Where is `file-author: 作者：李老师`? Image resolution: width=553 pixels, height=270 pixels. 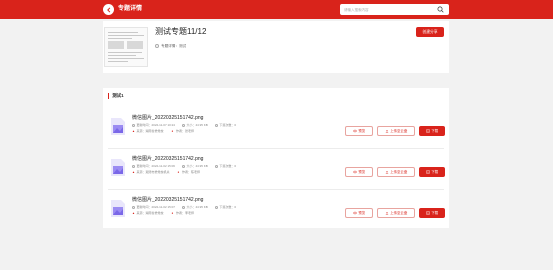 file-author: 作者：李老师 is located at coordinates (185, 213).